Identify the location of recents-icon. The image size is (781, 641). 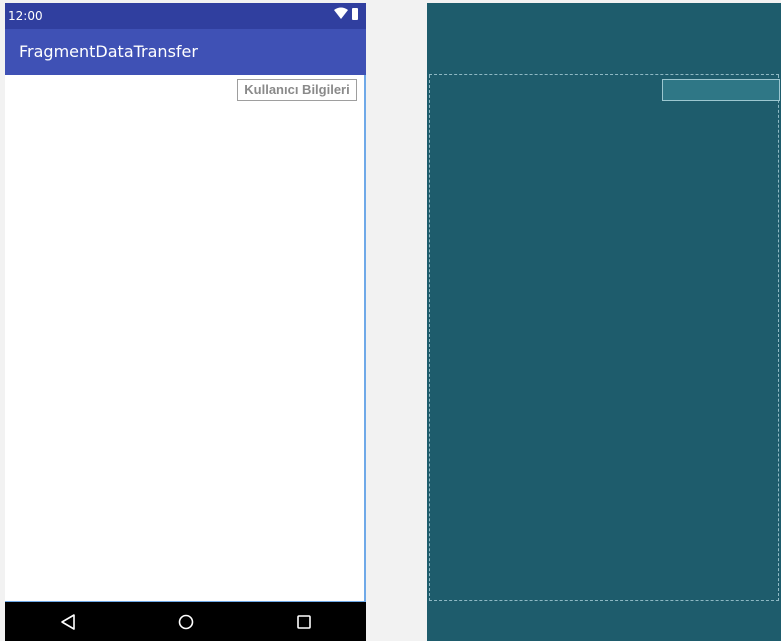
(304, 622).